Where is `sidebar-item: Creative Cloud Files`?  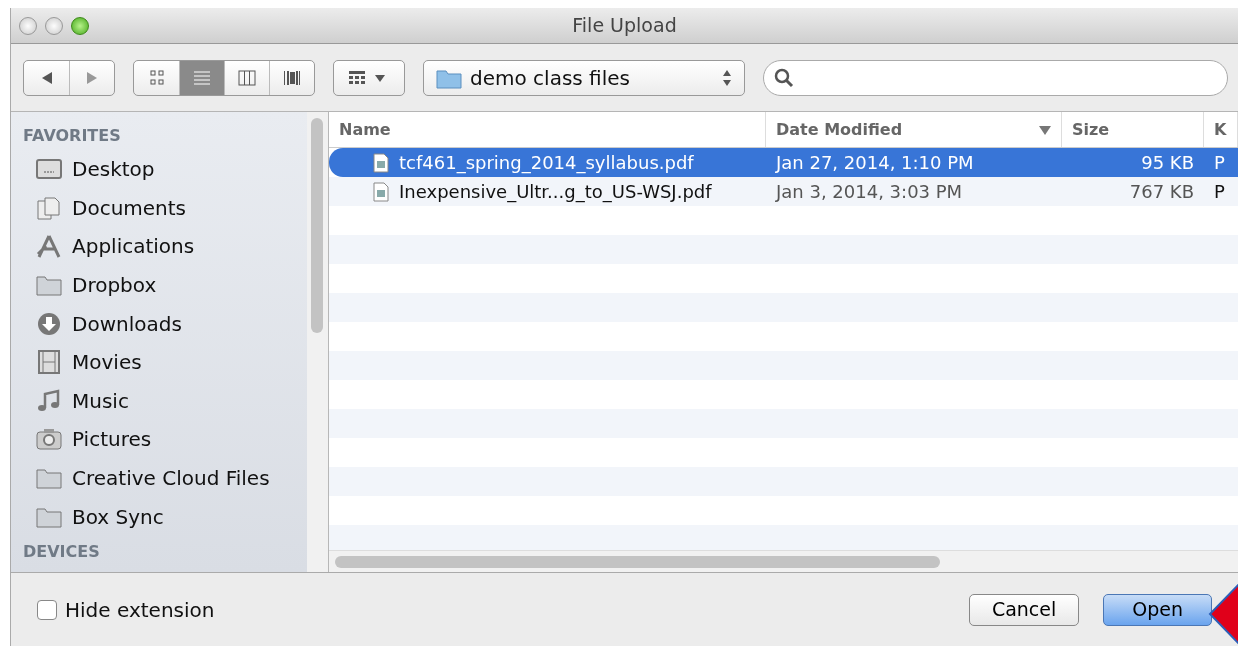
sidebar-item: Creative Cloud Files is located at coordinates (159, 478).